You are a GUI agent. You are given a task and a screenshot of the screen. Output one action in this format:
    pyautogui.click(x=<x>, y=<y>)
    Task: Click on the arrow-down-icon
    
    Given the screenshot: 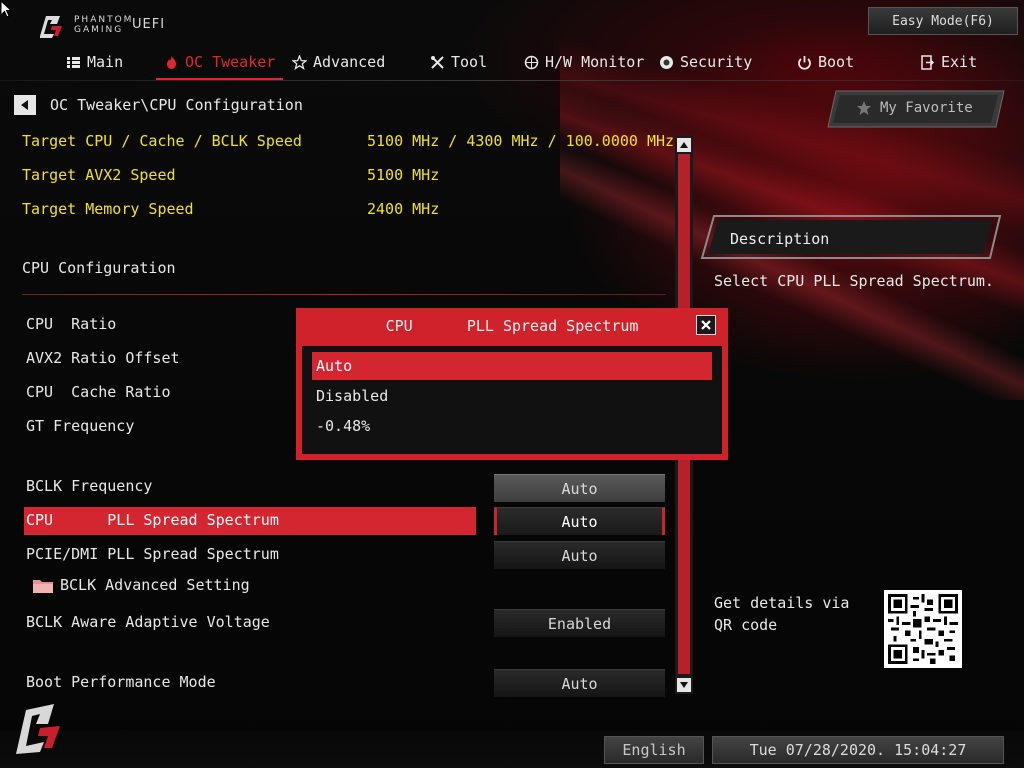 What is the action you would take?
    pyautogui.click(x=684, y=685)
    